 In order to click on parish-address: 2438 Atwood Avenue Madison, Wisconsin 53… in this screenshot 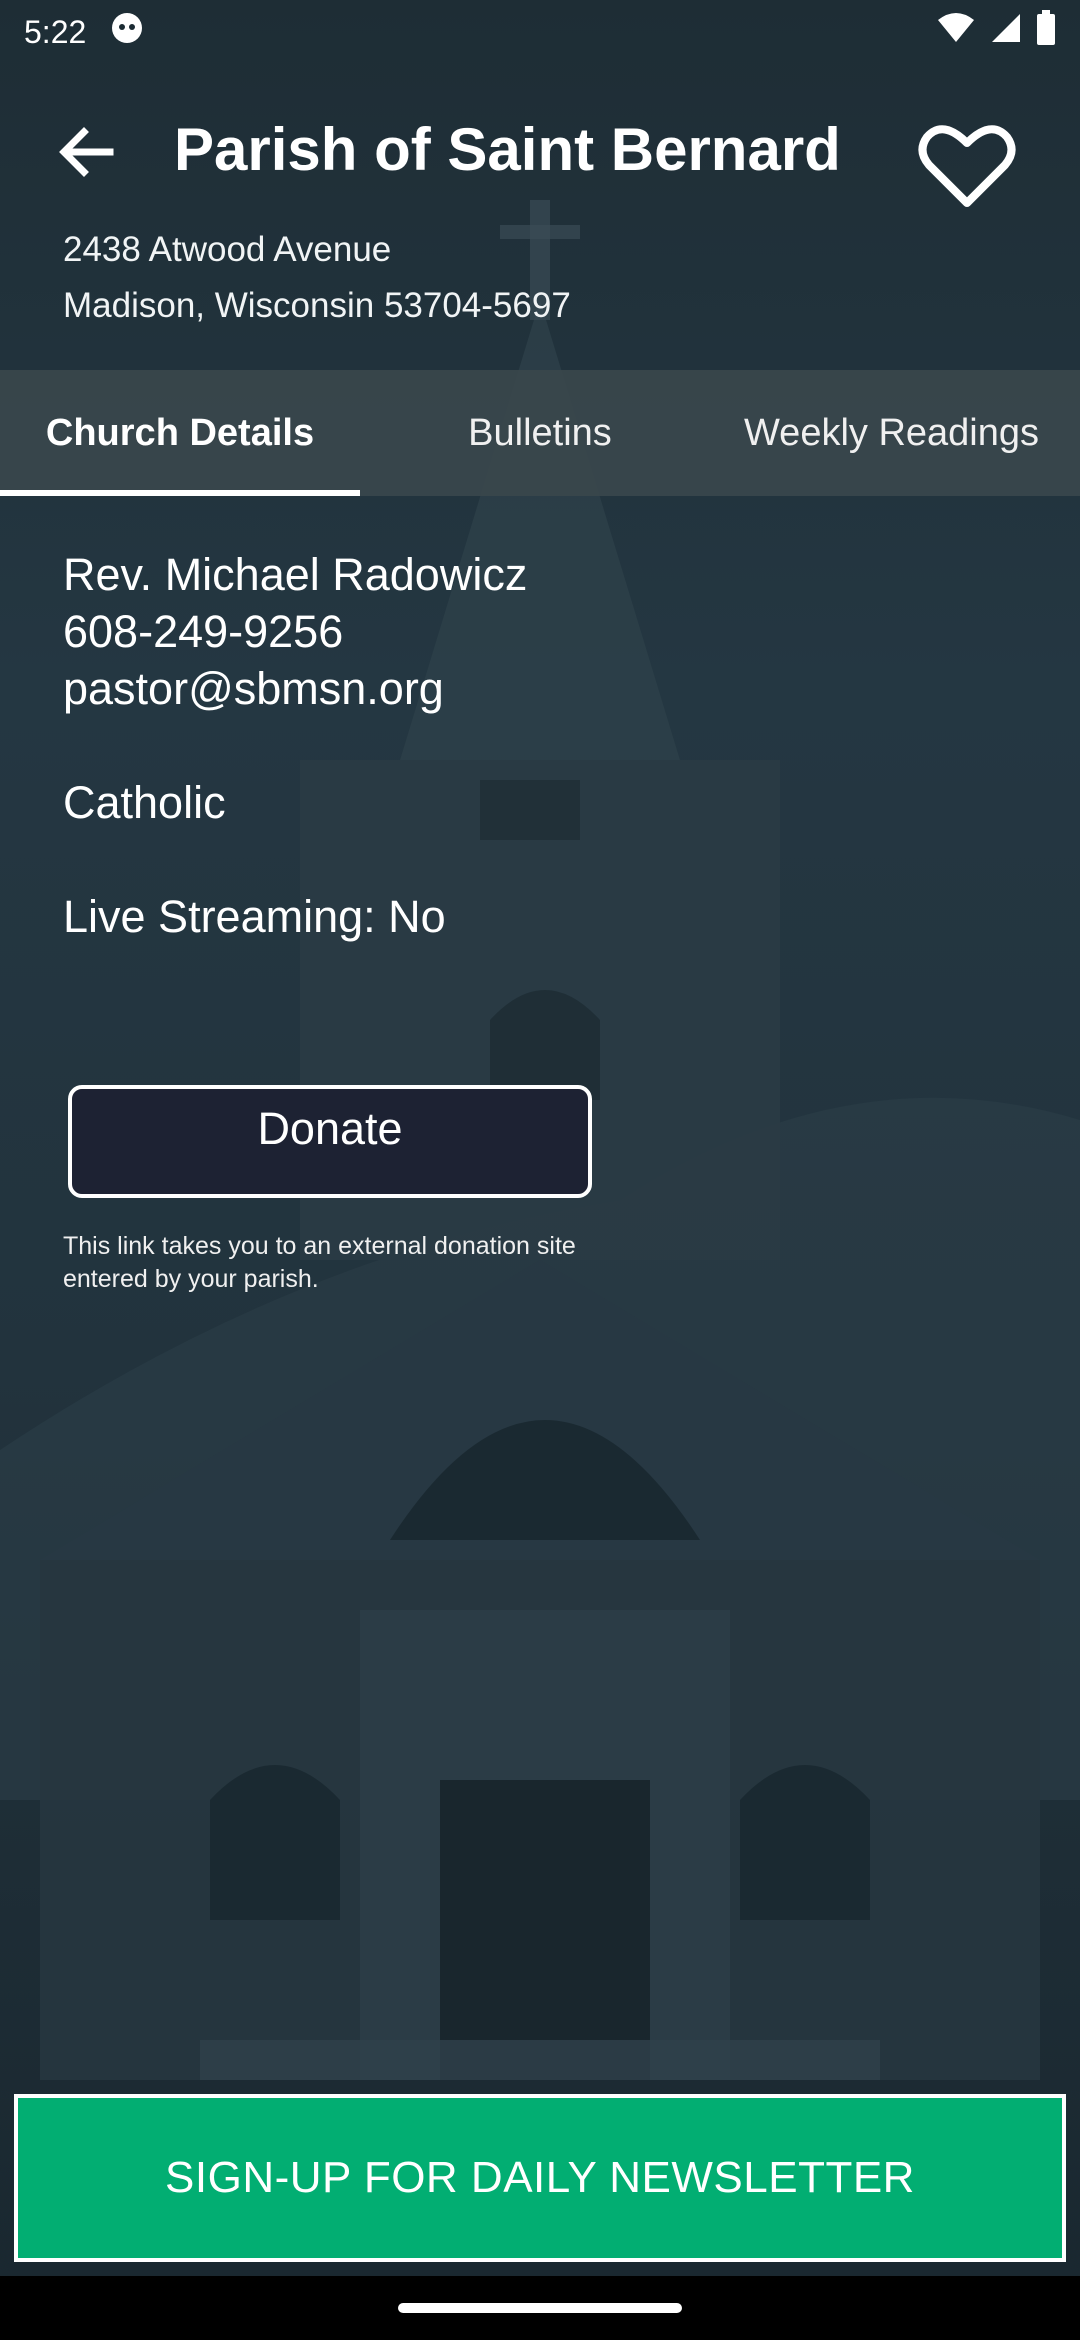, I will do `click(317, 278)`.